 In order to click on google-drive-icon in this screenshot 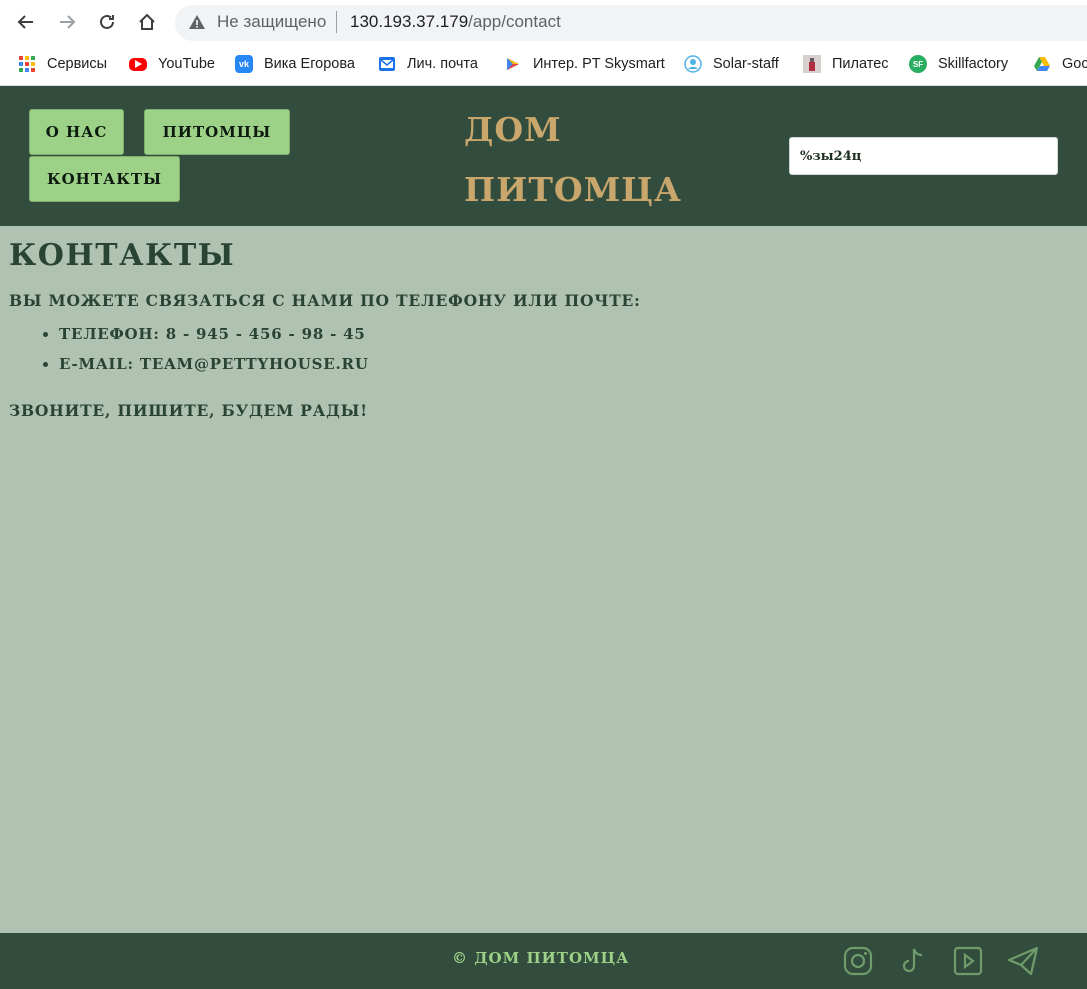, I will do `click(1042, 64)`.